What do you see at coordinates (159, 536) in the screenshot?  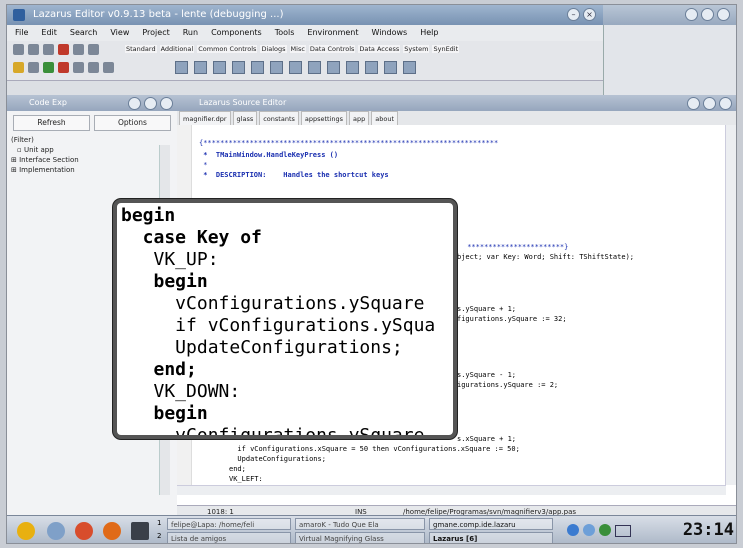 I see `desktop-2: 2` at bounding box center [159, 536].